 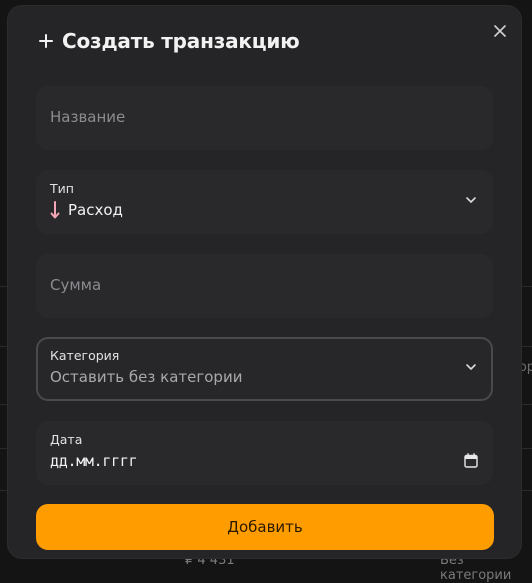 I want to click on date-value: дд.мм.гггг, so click(x=94, y=461).